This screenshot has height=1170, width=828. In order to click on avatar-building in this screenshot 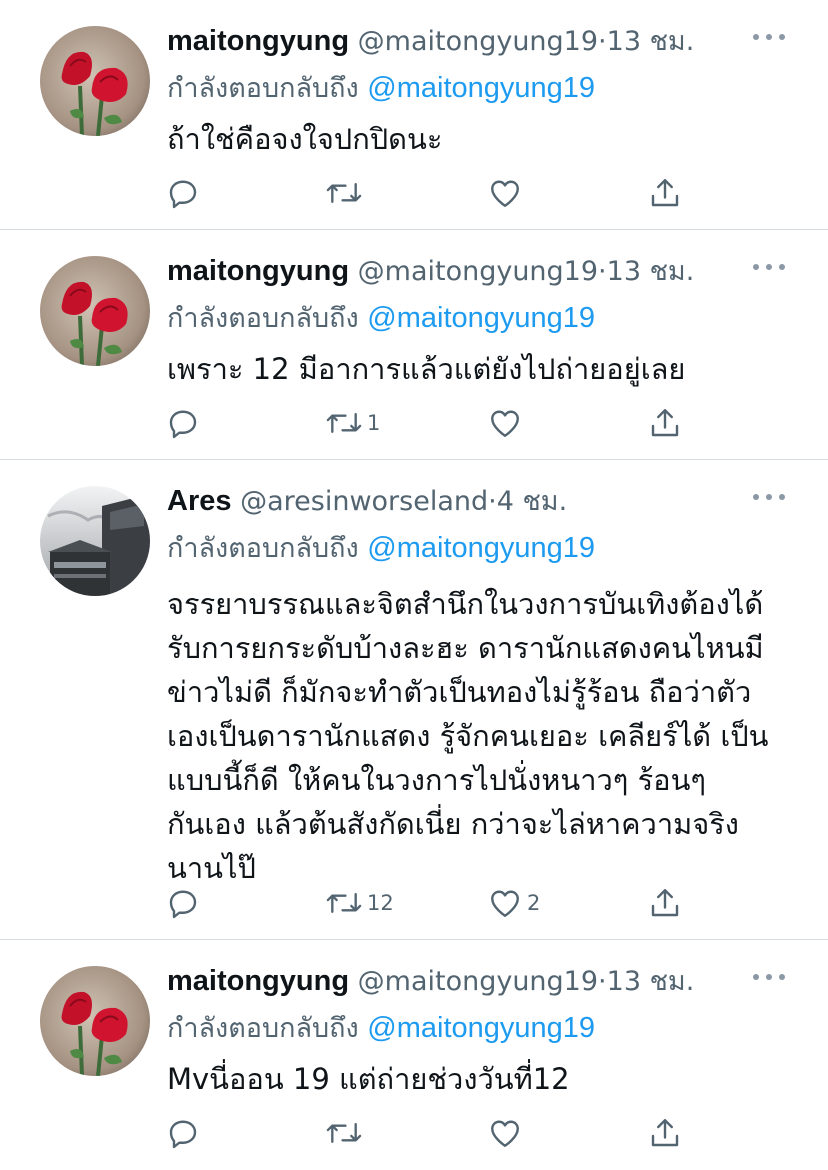, I will do `click(95, 541)`.